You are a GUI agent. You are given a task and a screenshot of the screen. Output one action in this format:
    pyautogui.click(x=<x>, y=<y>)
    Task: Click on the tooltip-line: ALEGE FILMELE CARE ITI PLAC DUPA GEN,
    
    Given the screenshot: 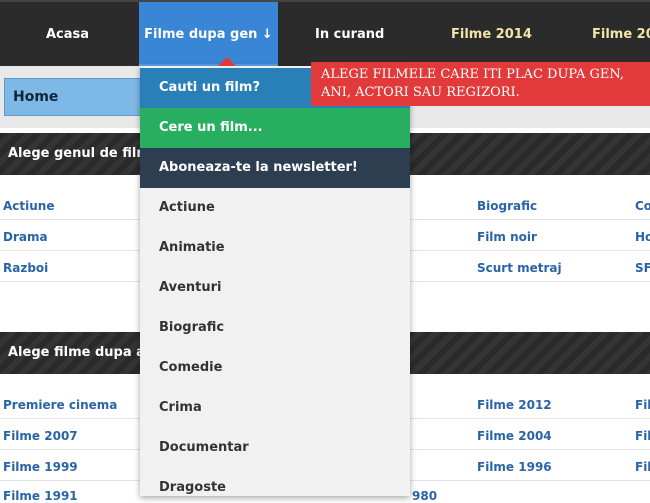 What is the action you would take?
    pyautogui.click(x=473, y=74)
    